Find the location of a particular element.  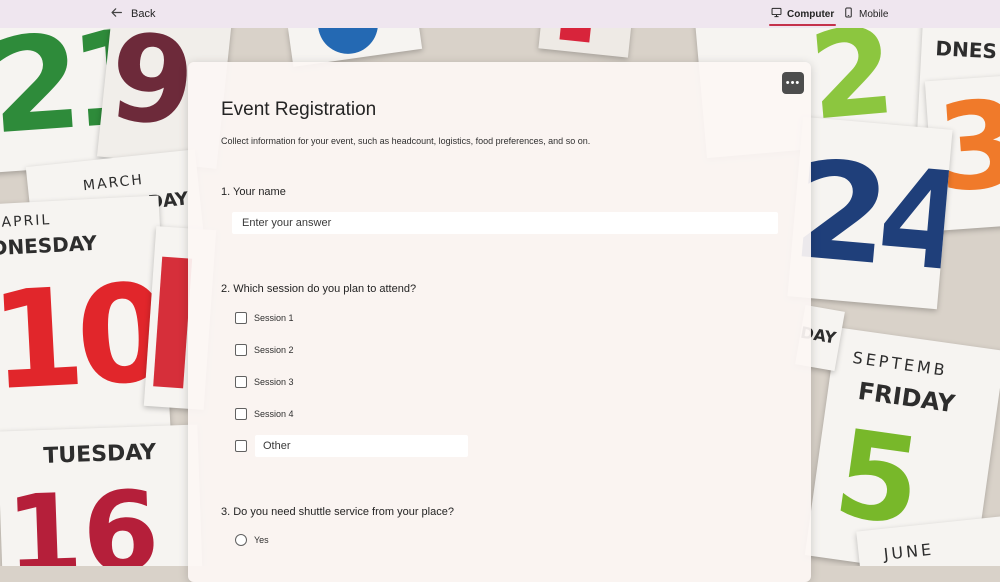

calendar-card: APRIL DNESDAY 10 is located at coordinates (86, 325).